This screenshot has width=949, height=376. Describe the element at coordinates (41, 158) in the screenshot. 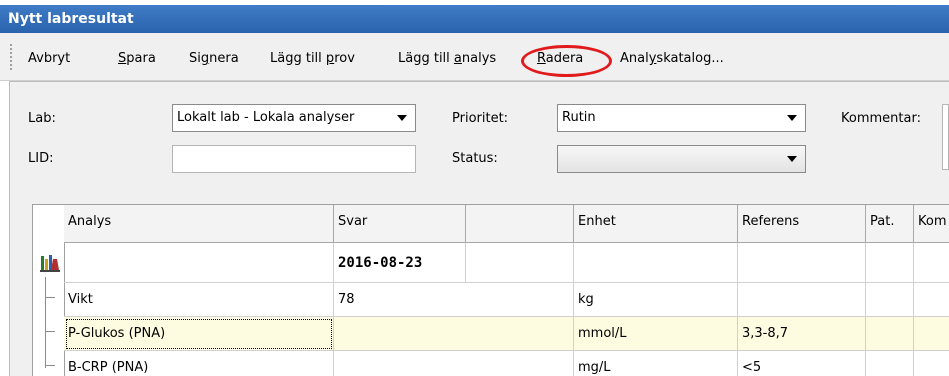

I see `lid-label: LID:` at that location.